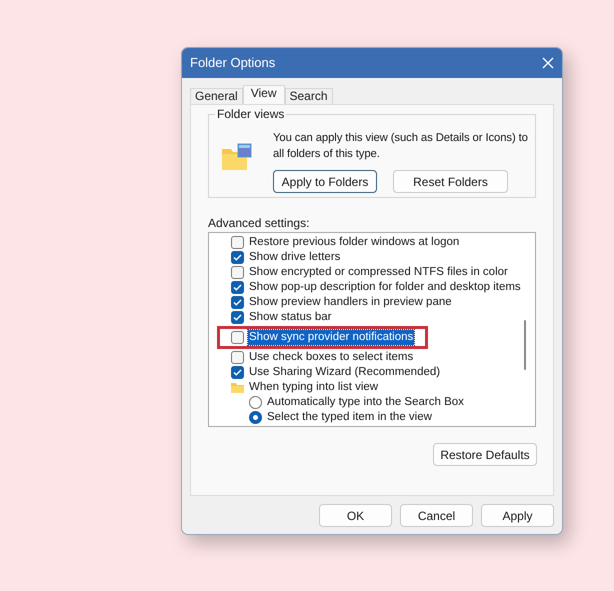  Describe the element at coordinates (350, 302) in the screenshot. I see `setting-label: Show preview handlers in preview pane` at that location.